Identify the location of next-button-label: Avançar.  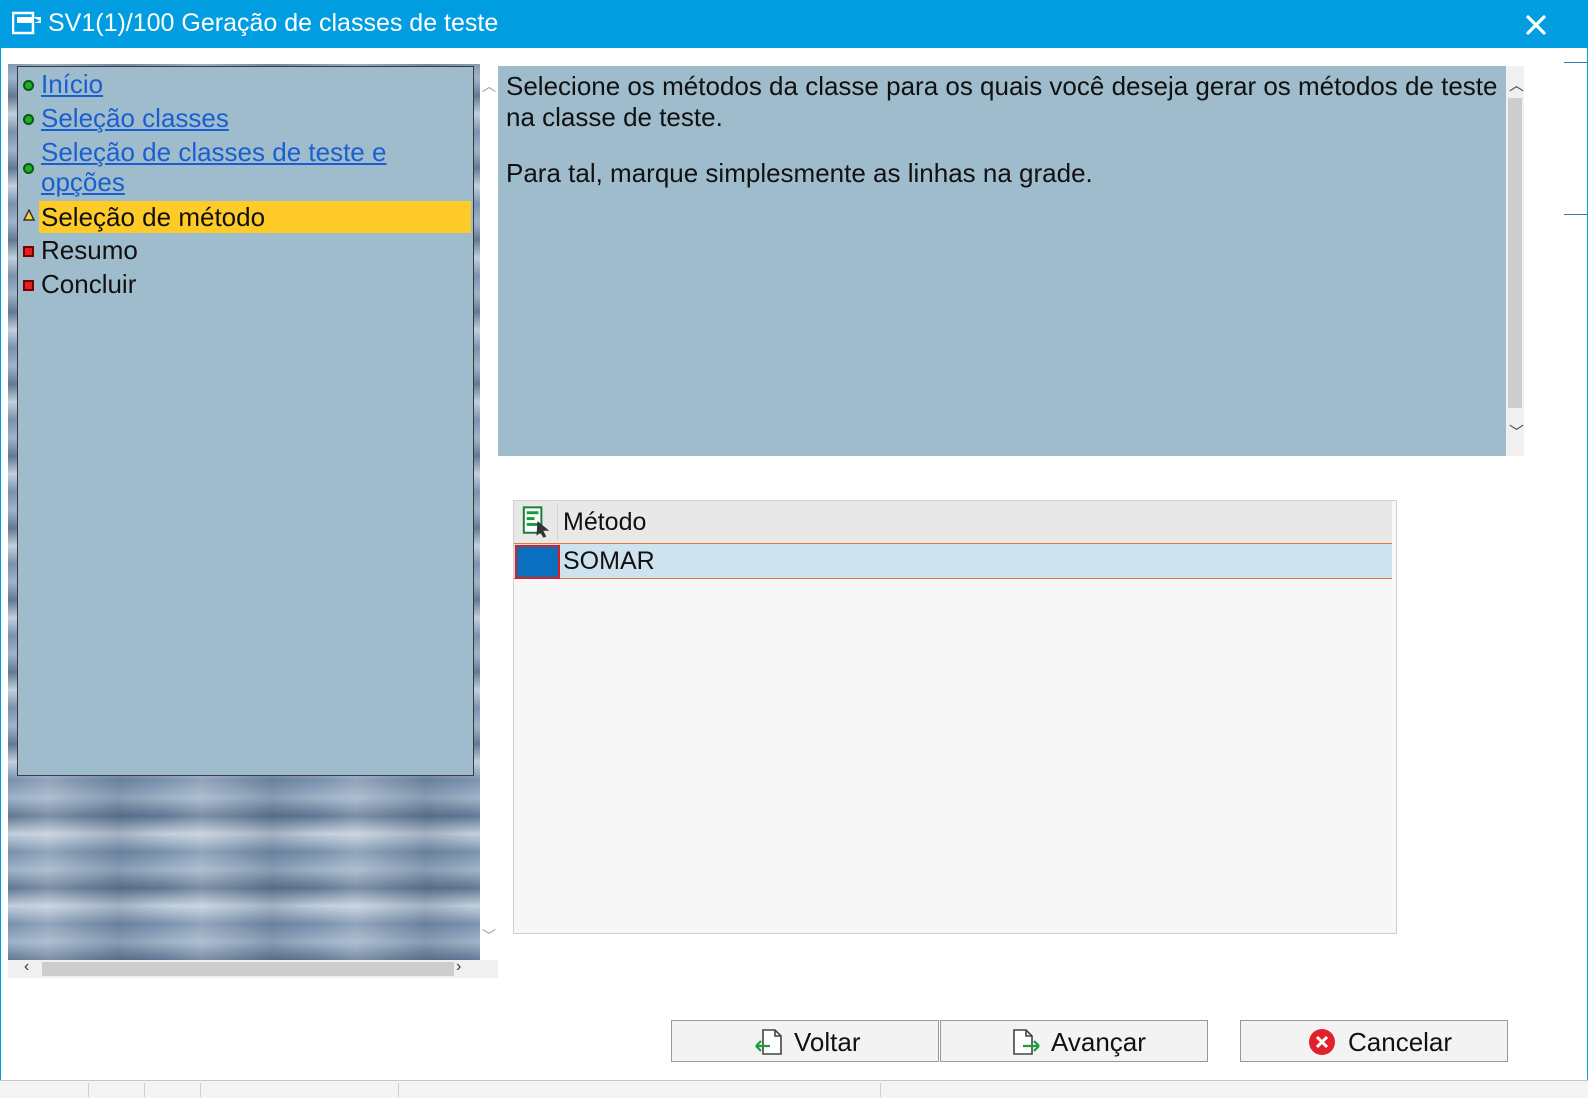
(1098, 1042).